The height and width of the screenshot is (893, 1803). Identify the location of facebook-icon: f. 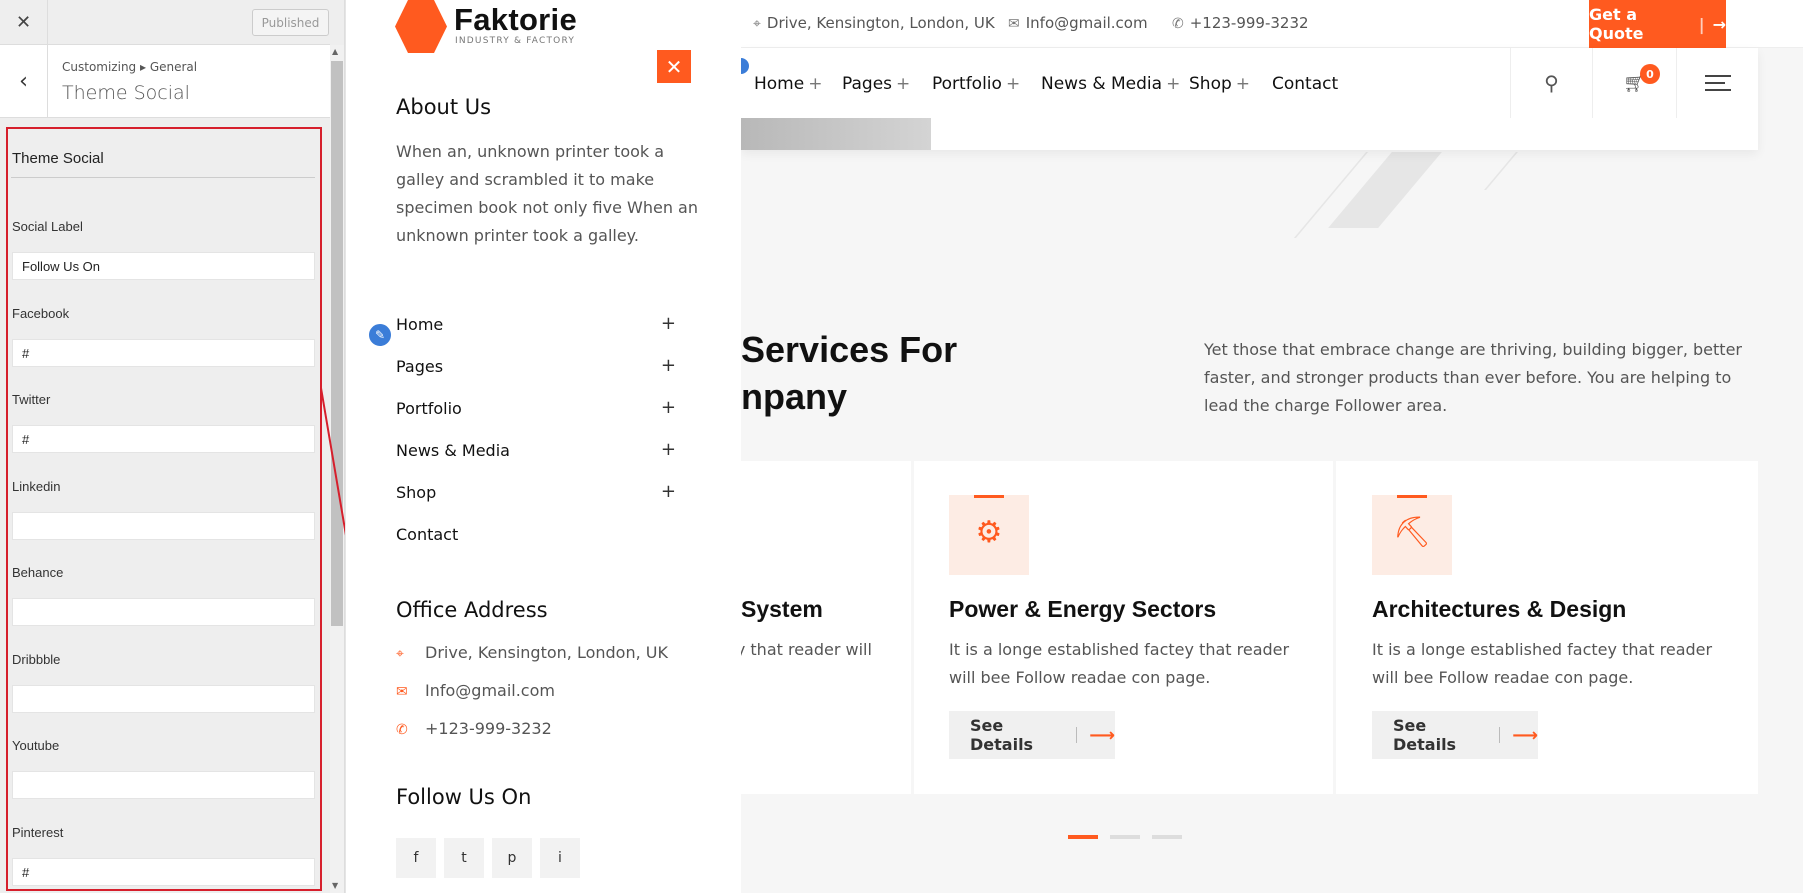
(416, 858).